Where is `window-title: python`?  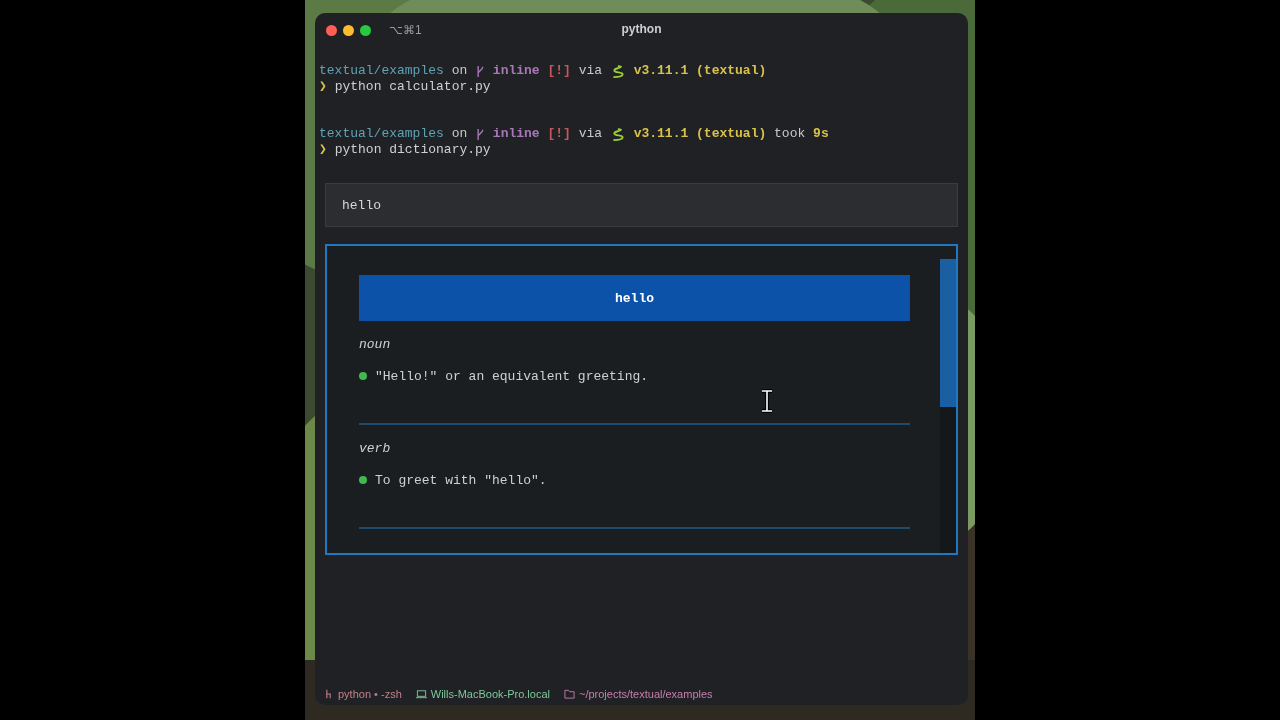 window-title: python is located at coordinates (641, 29).